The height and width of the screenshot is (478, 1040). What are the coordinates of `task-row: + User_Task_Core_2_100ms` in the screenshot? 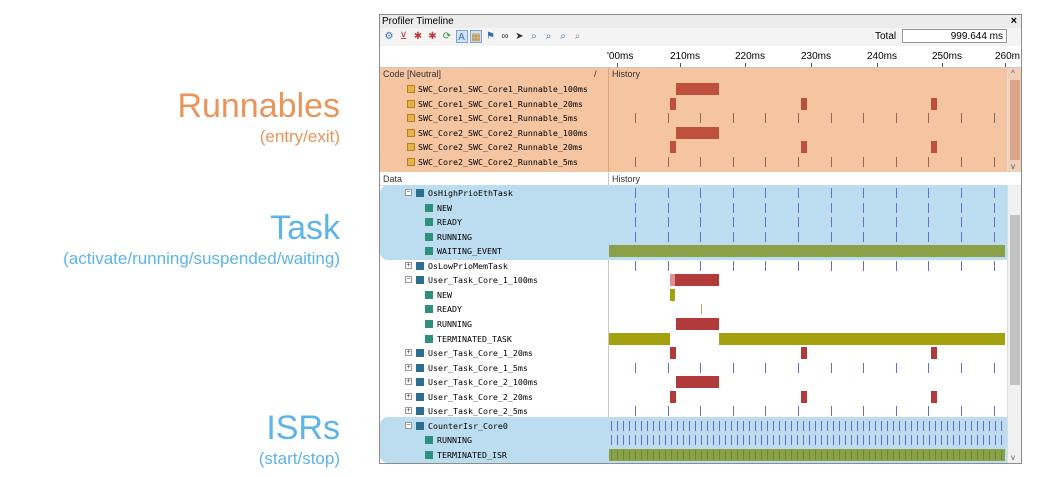 It's located at (693, 382).